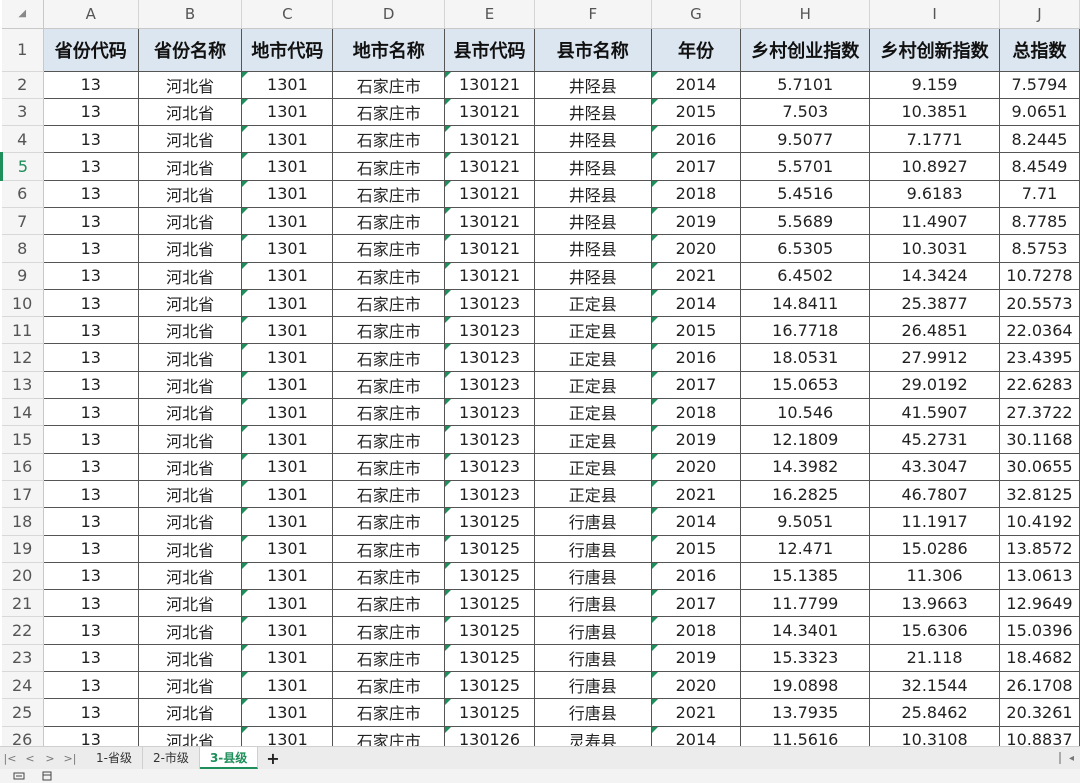 The width and height of the screenshot is (1080, 783). I want to click on header-cell: 乡村创业指数, so click(805, 50).